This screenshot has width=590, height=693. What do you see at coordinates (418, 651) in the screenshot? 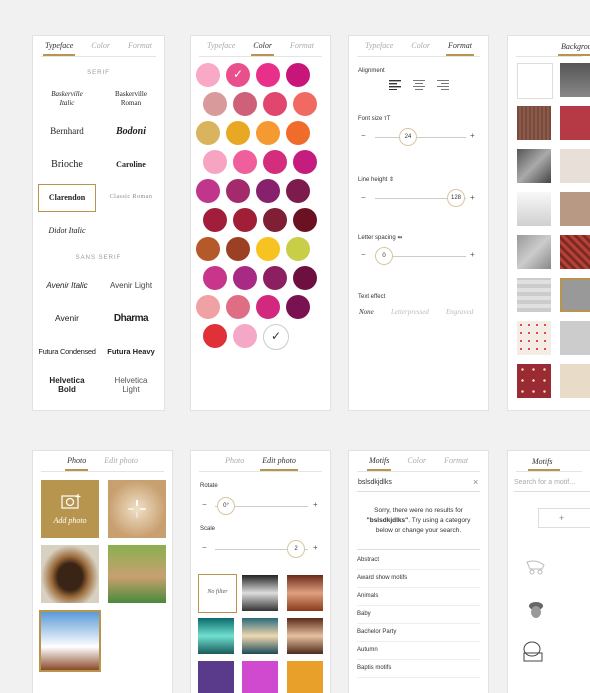
I see `category-item-autumn: Autumn` at bounding box center [418, 651].